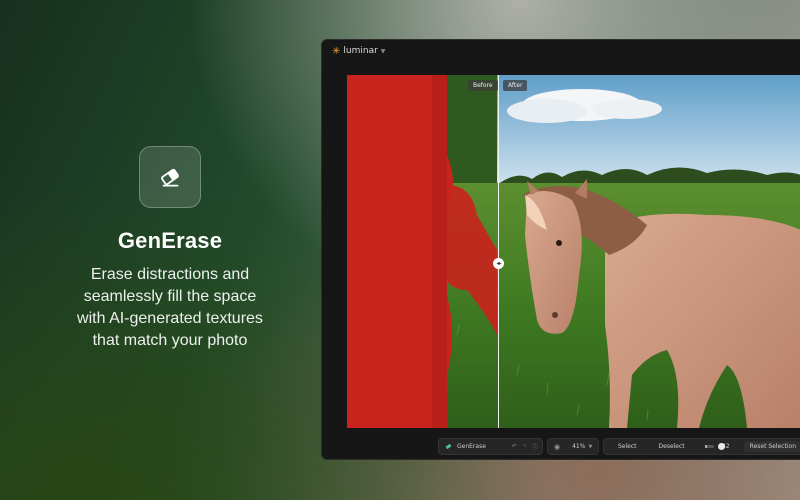 This screenshot has width=800, height=500. I want to click on app-name: luminar, so click(360, 51).